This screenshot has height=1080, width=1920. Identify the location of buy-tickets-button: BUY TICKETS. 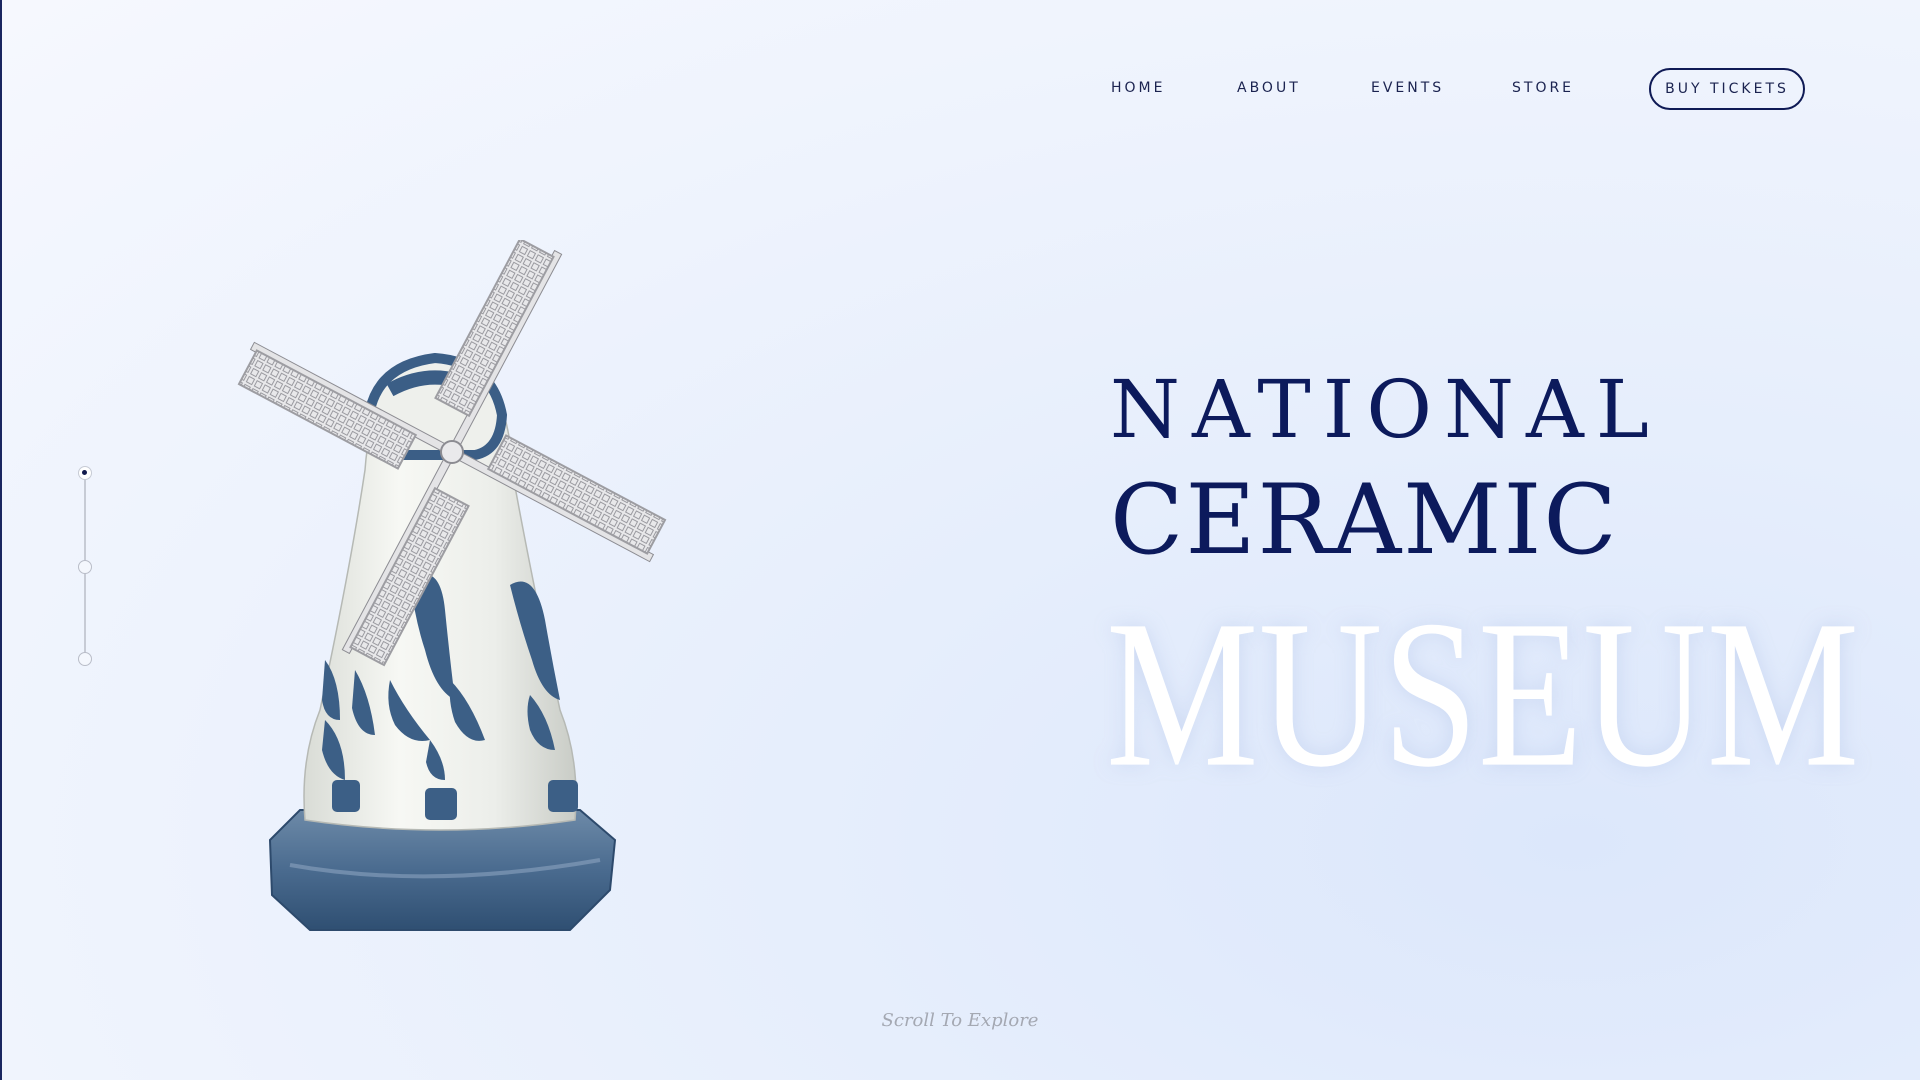
(1727, 89).